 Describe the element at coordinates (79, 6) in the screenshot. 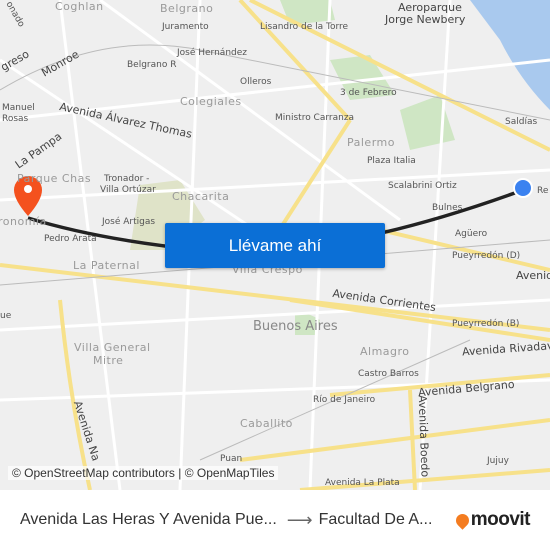

I see `map-label: Coghlan` at that location.